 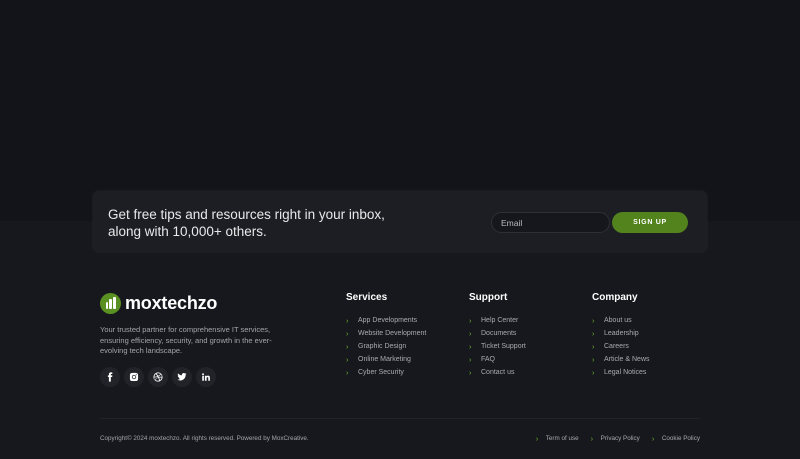 What do you see at coordinates (621, 359) in the screenshot?
I see `company-link-article-news: › Article & News` at bounding box center [621, 359].